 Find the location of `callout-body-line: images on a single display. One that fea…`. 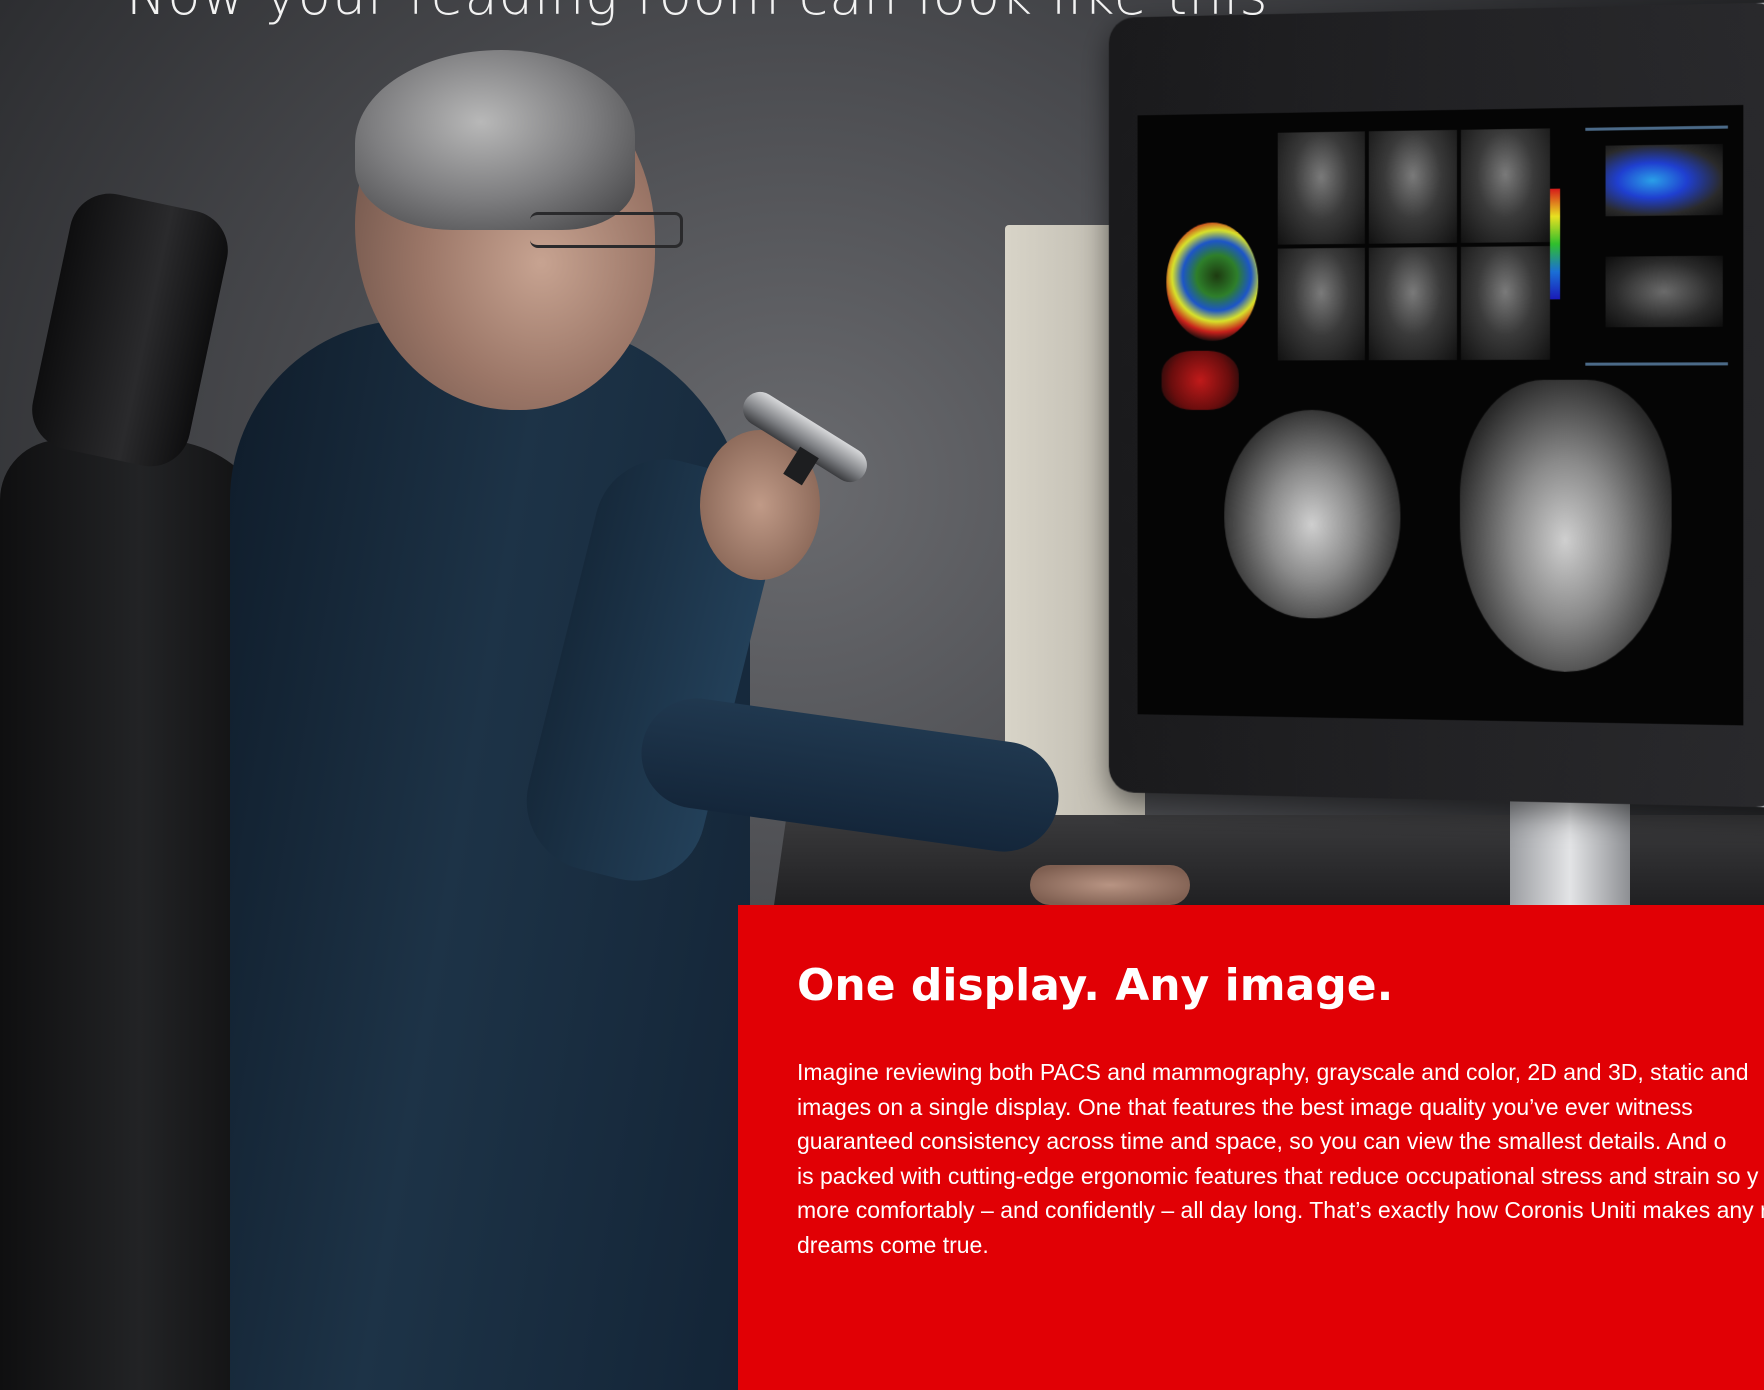

callout-body-line: images on a single display. One that fea… is located at coordinates (1245, 1106).